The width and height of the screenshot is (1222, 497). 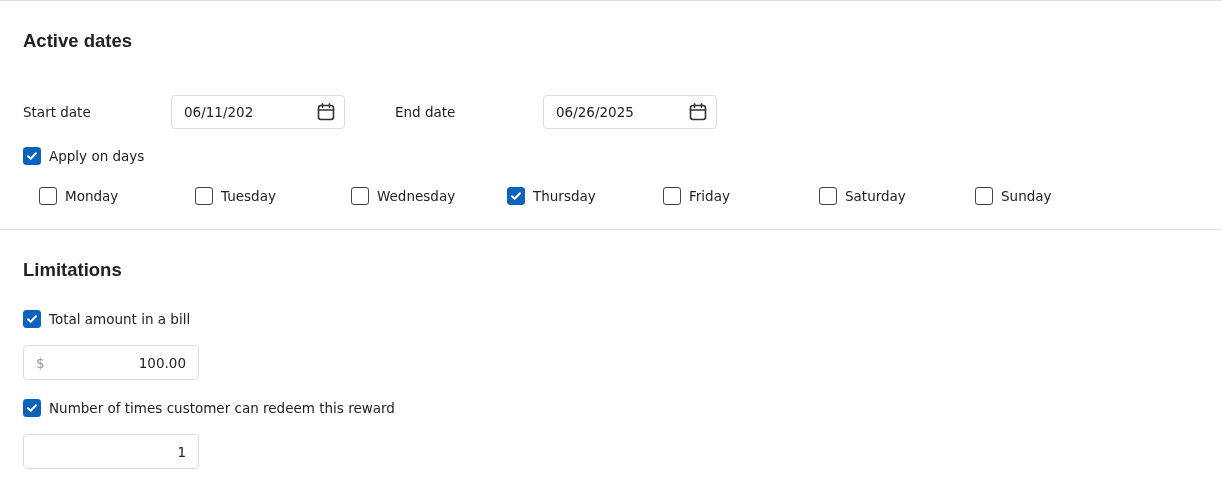 What do you see at coordinates (875, 196) in the screenshot?
I see `checkbox-label: Saturday` at bounding box center [875, 196].